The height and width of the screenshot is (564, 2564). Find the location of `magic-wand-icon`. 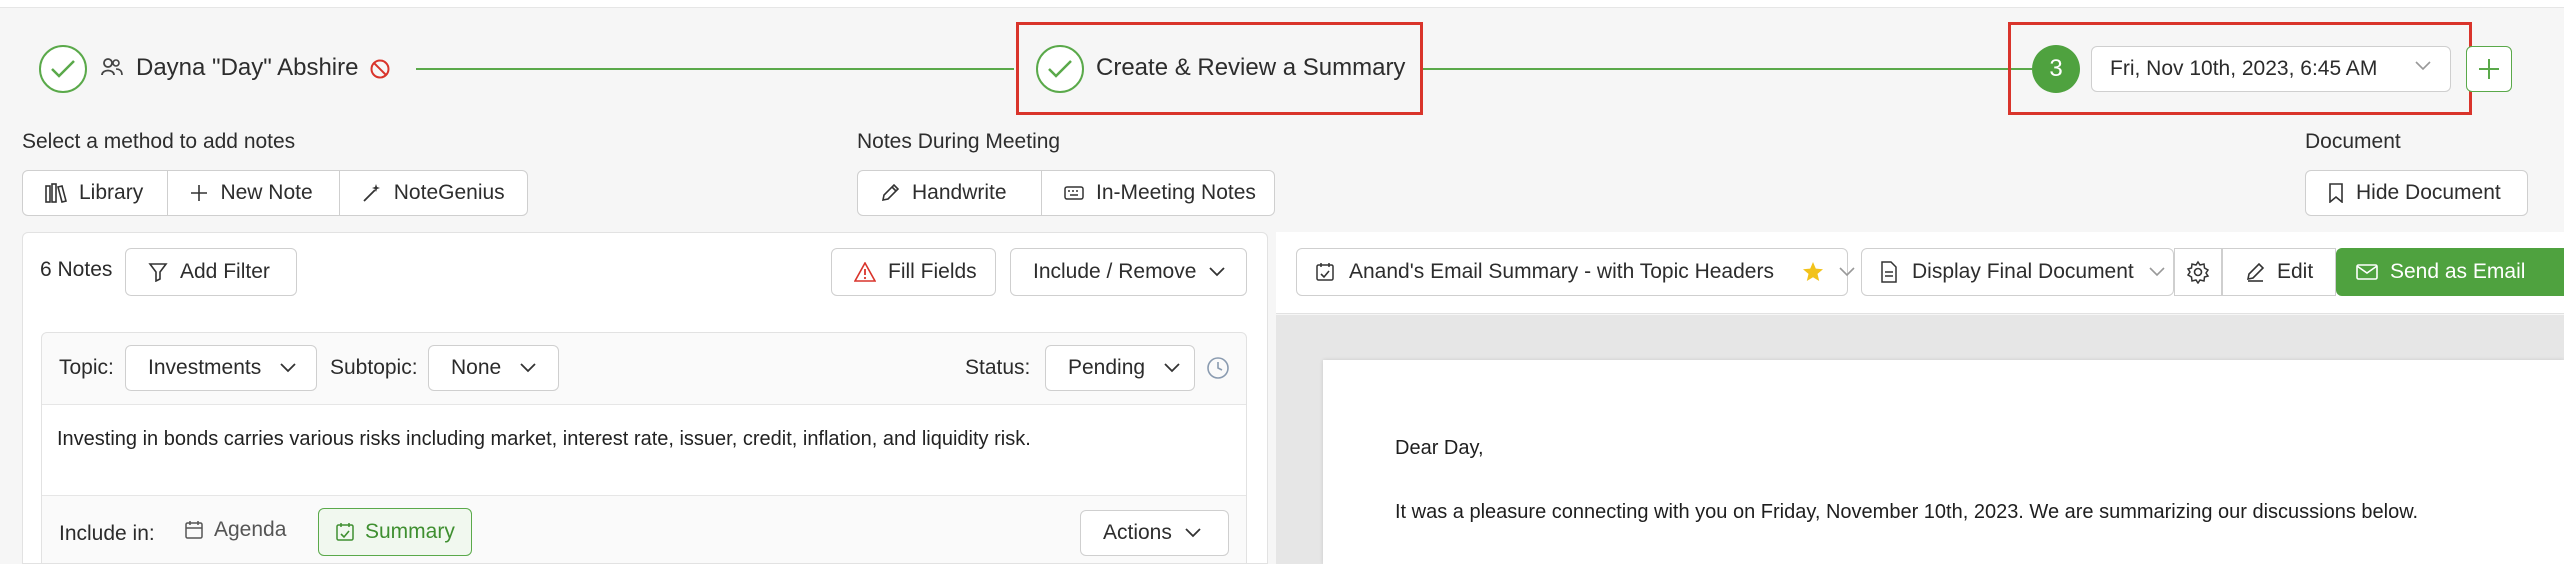

magic-wand-icon is located at coordinates (372, 193).